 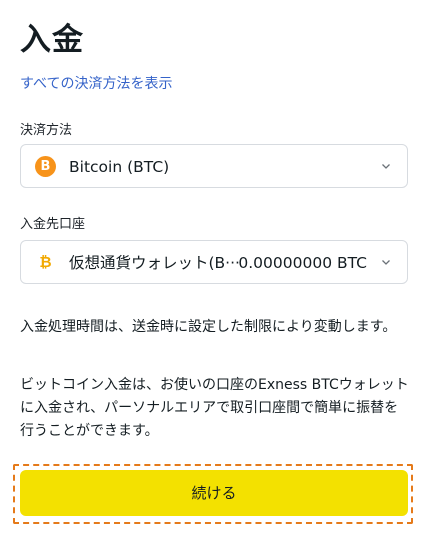 I want to click on deposit-account-select: ₿ 仮想通貨ウォレット(B··· 0.00000000 BTC, so click(x=214, y=262).